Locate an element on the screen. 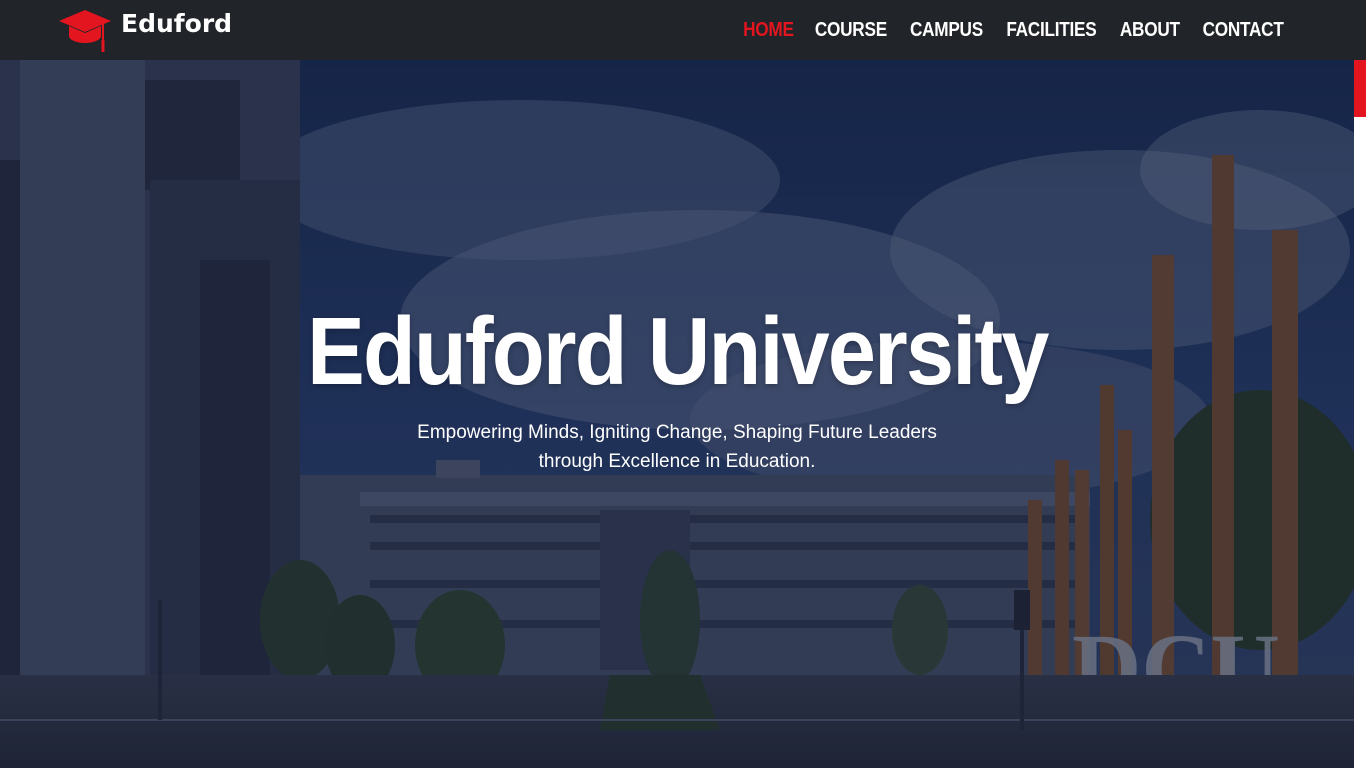 This screenshot has height=768, width=1366. nav-link-about: ABOUT is located at coordinates (1150, 30).